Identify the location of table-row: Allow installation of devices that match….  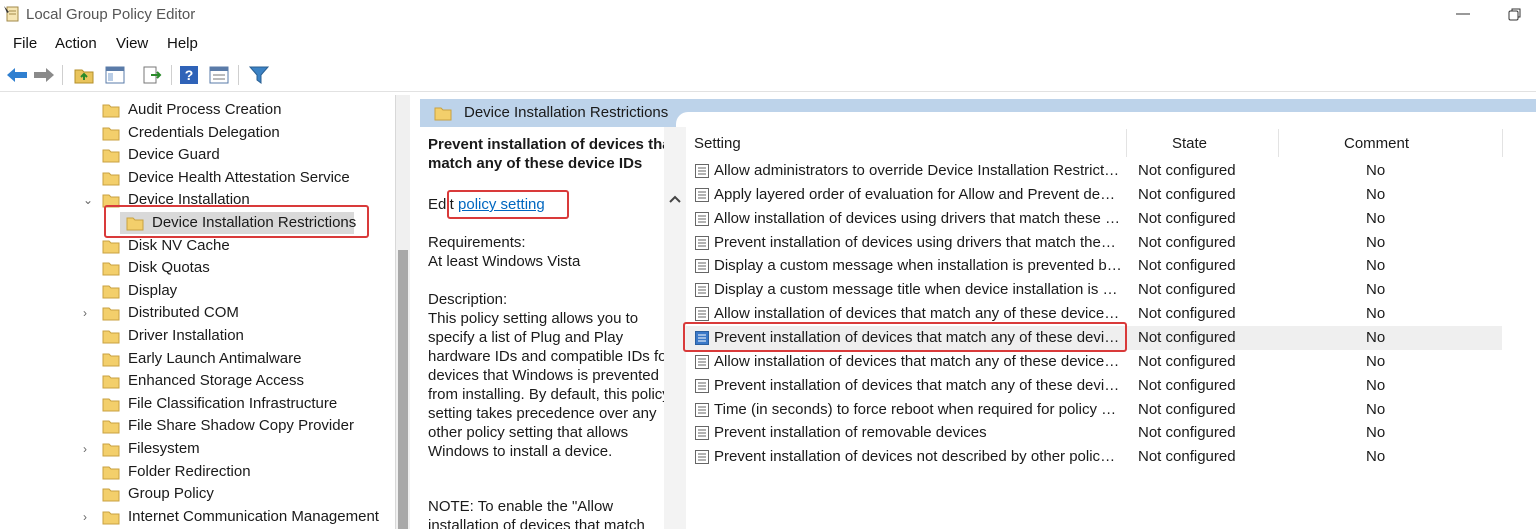
(1094, 362).